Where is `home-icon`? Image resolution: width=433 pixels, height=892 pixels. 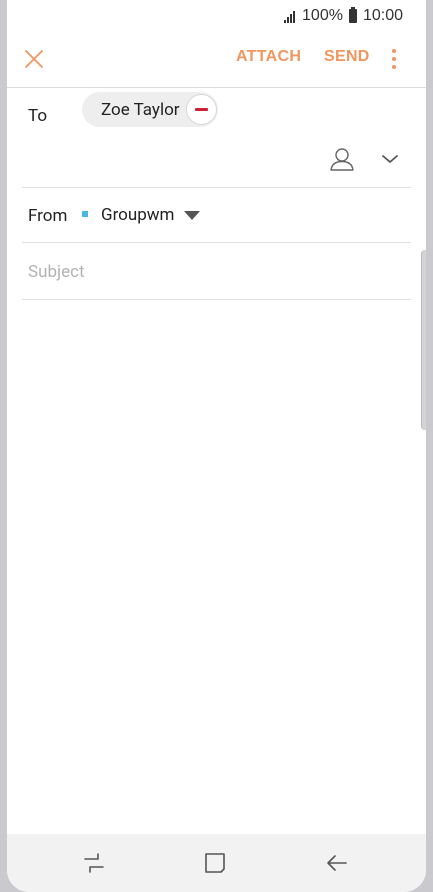 home-icon is located at coordinates (215, 863).